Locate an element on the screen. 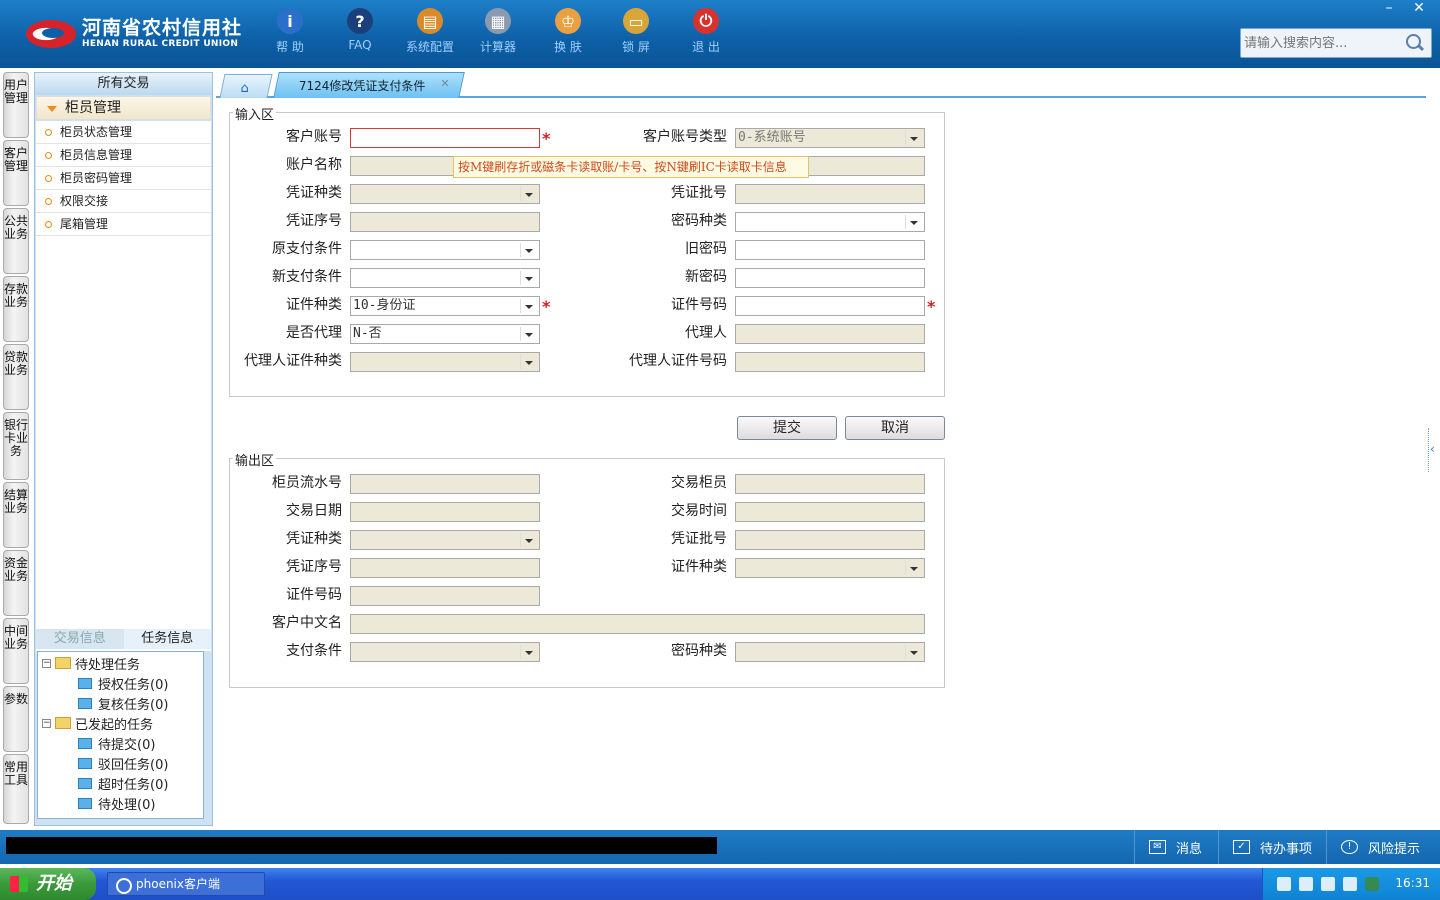 The image size is (1440, 900). tool-label: 换 肤 is located at coordinates (568, 47).